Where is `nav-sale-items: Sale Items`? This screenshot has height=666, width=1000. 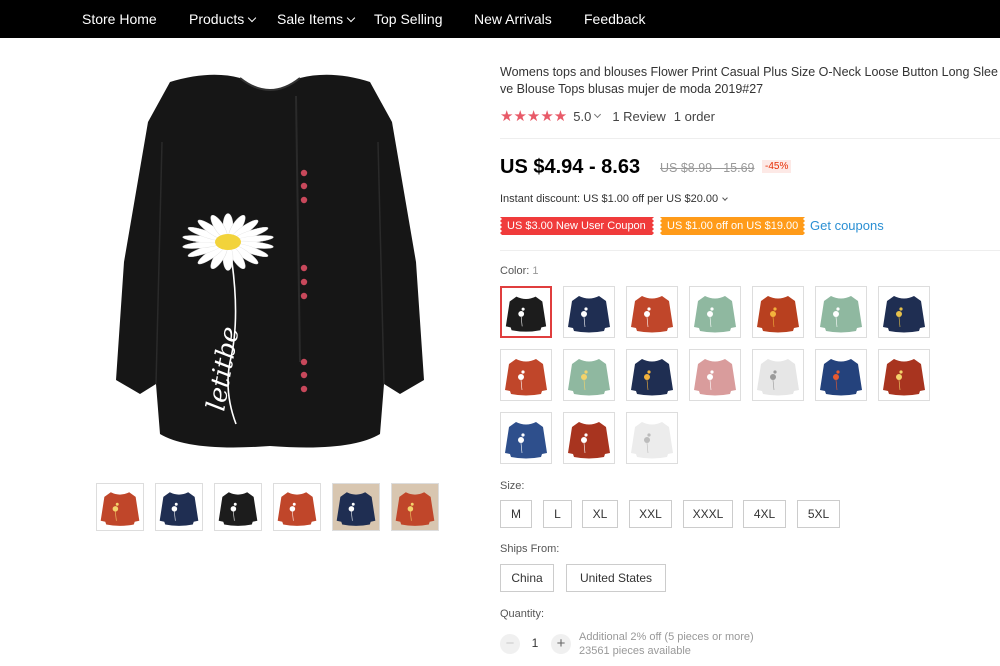
nav-sale-items: Sale Items is located at coordinates (316, 19).